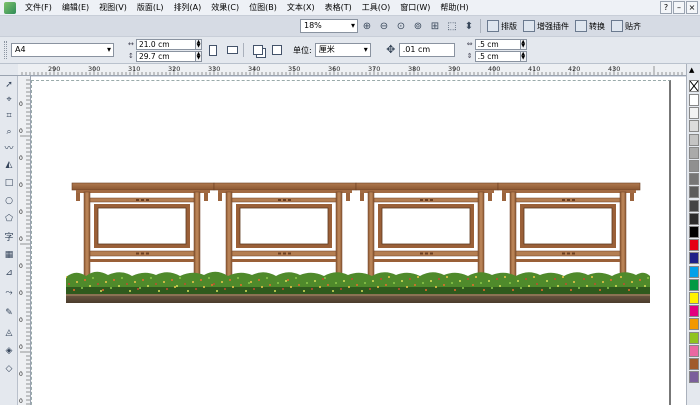 The width and height of the screenshot is (700, 405). I want to click on outline-tool-icon: ◬, so click(9, 332).